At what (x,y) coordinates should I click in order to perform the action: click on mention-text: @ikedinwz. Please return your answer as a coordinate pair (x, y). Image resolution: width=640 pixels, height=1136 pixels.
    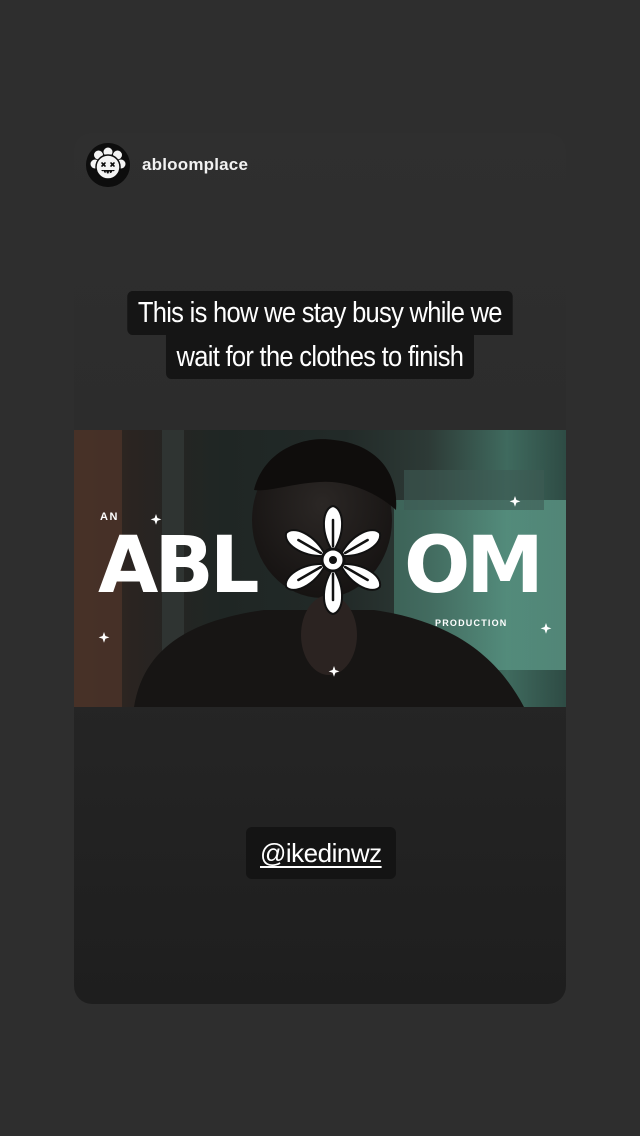
    Looking at the image, I should click on (321, 853).